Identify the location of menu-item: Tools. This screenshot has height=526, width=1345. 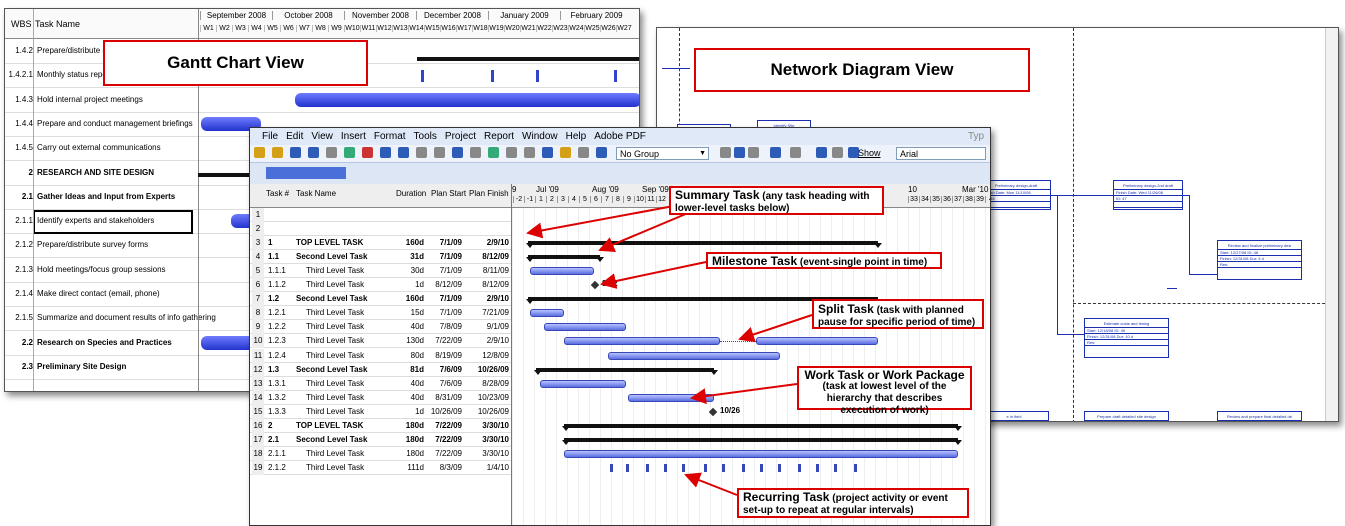
(425, 136).